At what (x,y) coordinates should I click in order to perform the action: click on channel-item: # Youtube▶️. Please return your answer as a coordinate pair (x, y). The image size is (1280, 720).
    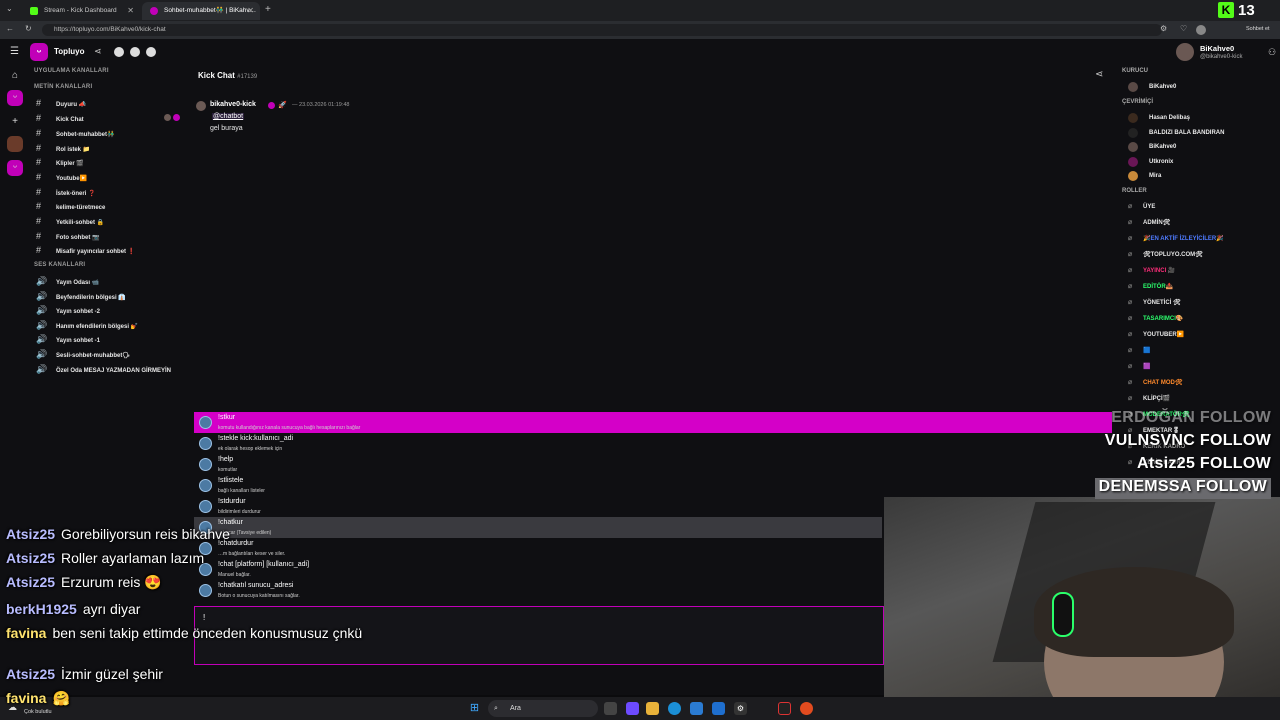
    Looking at the image, I should click on (112, 177).